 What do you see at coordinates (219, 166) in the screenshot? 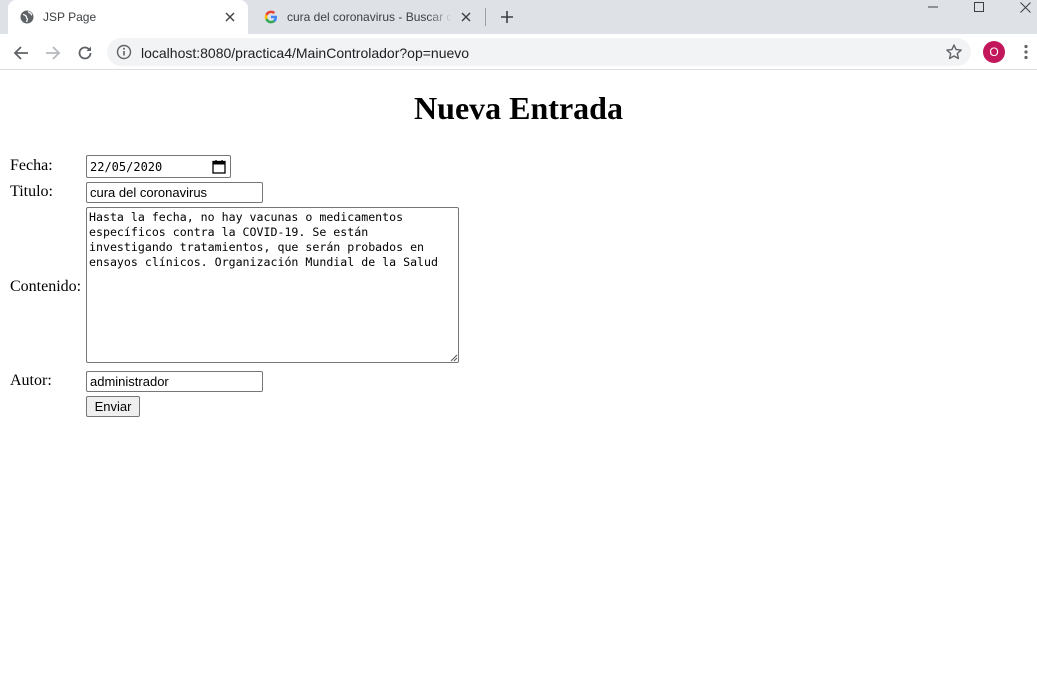
I see `calendar-icon` at bounding box center [219, 166].